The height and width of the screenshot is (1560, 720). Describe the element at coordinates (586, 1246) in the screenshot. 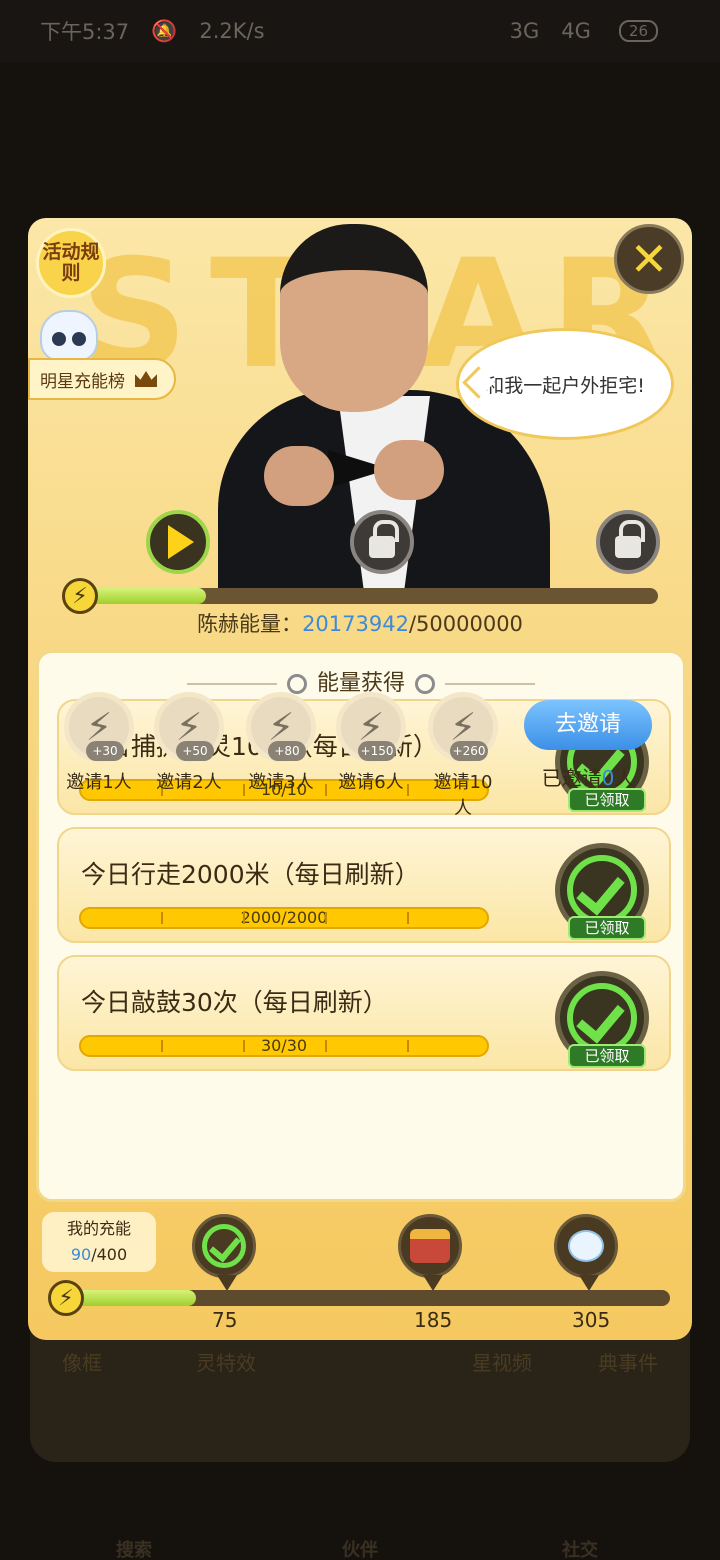

I see `pet-icon` at that location.